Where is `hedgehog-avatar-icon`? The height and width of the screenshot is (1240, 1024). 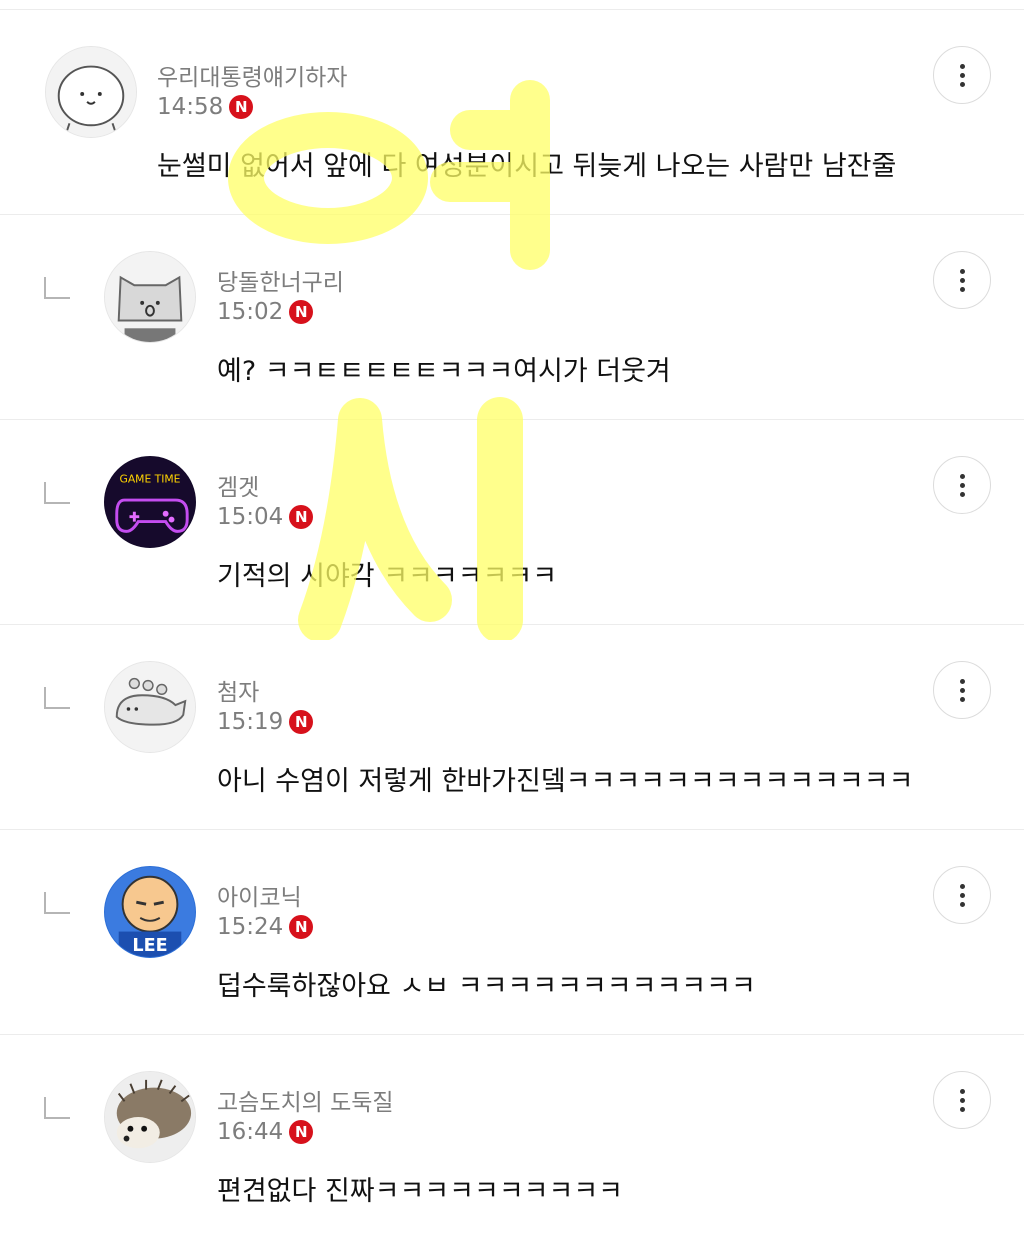 hedgehog-avatar-icon is located at coordinates (150, 1117).